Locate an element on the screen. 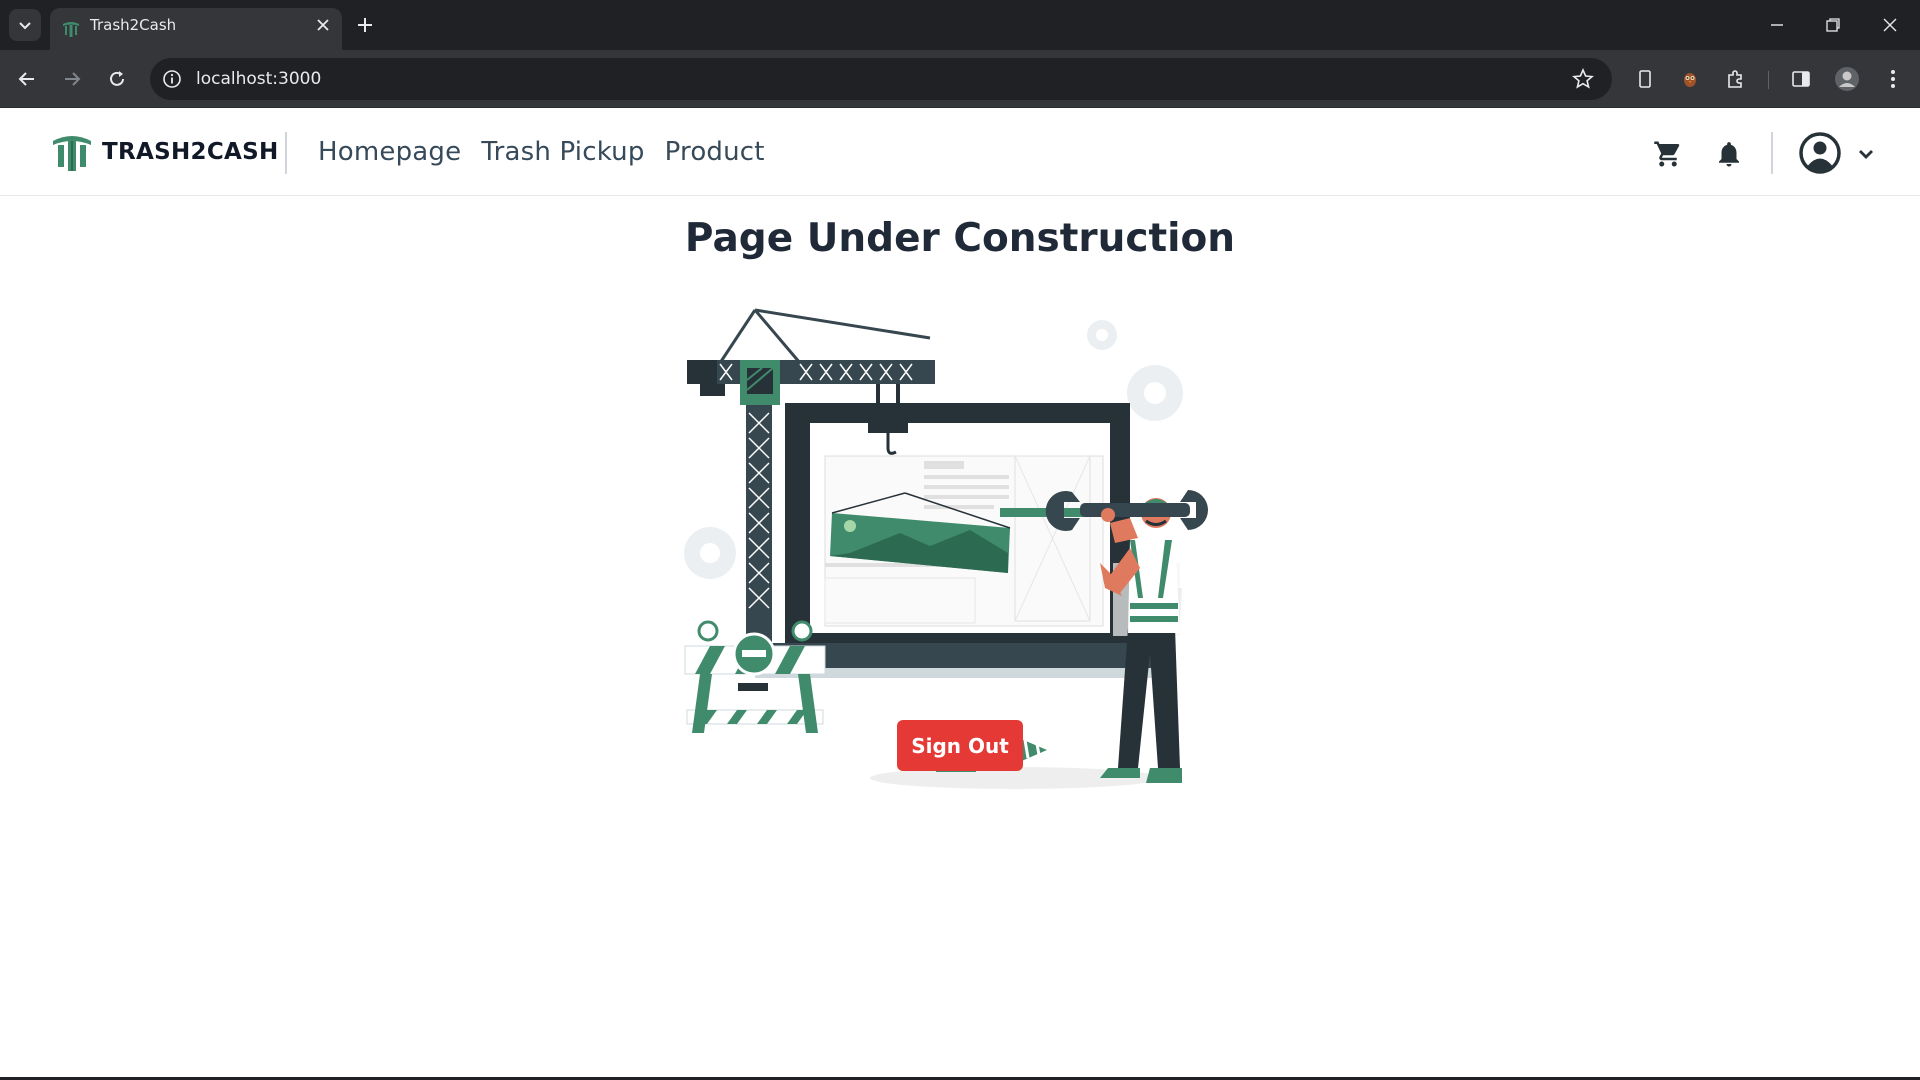 The image size is (1920, 1080). close-tab-icon is located at coordinates (323, 25).